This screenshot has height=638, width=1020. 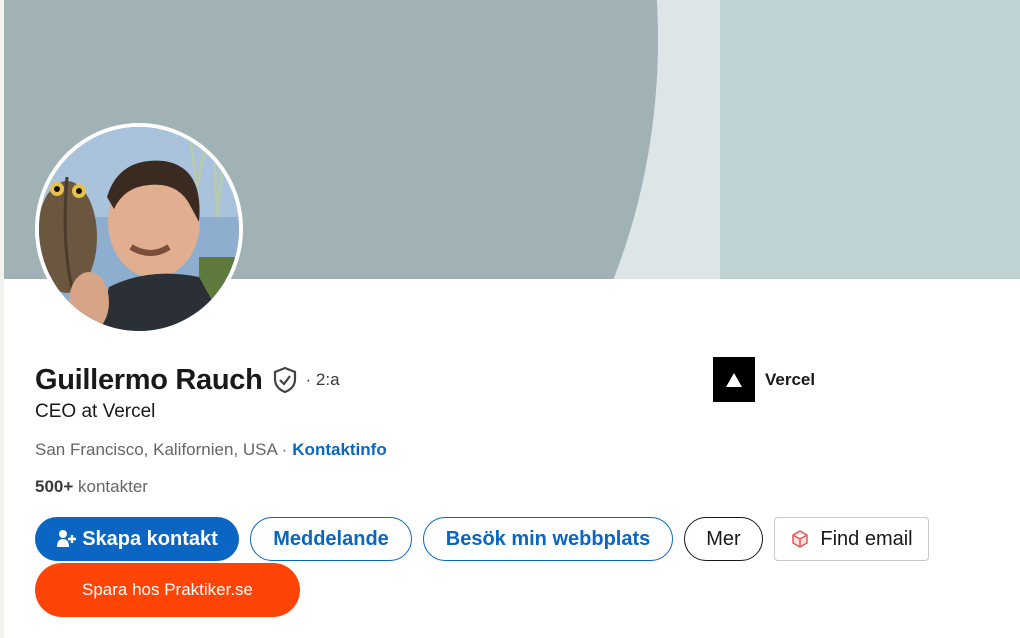 I want to click on profile-name: Guillermo Rauch, so click(x=149, y=379).